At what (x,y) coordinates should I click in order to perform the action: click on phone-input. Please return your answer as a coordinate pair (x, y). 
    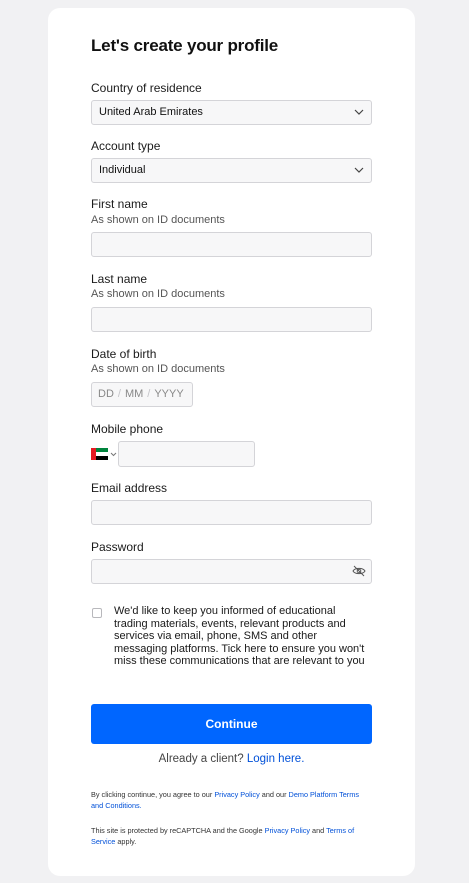
    Looking at the image, I should click on (186, 454).